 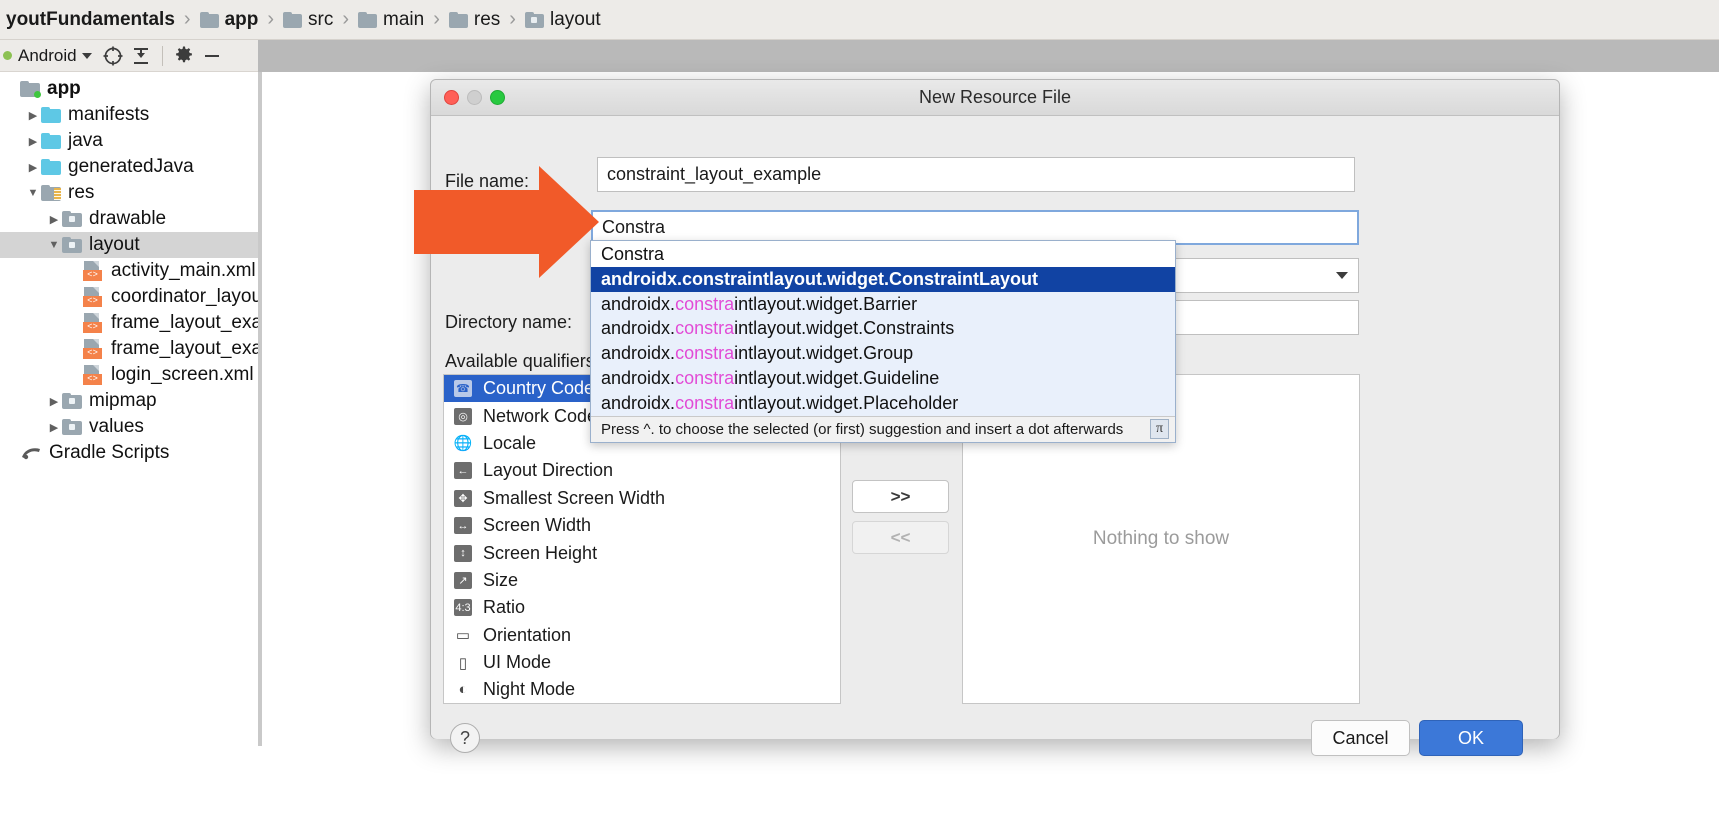 What do you see at coordinates (463, 498) in the screenshot?
I see `smallest-screen-width-icon: ✥` at bounding box center [463, 498].